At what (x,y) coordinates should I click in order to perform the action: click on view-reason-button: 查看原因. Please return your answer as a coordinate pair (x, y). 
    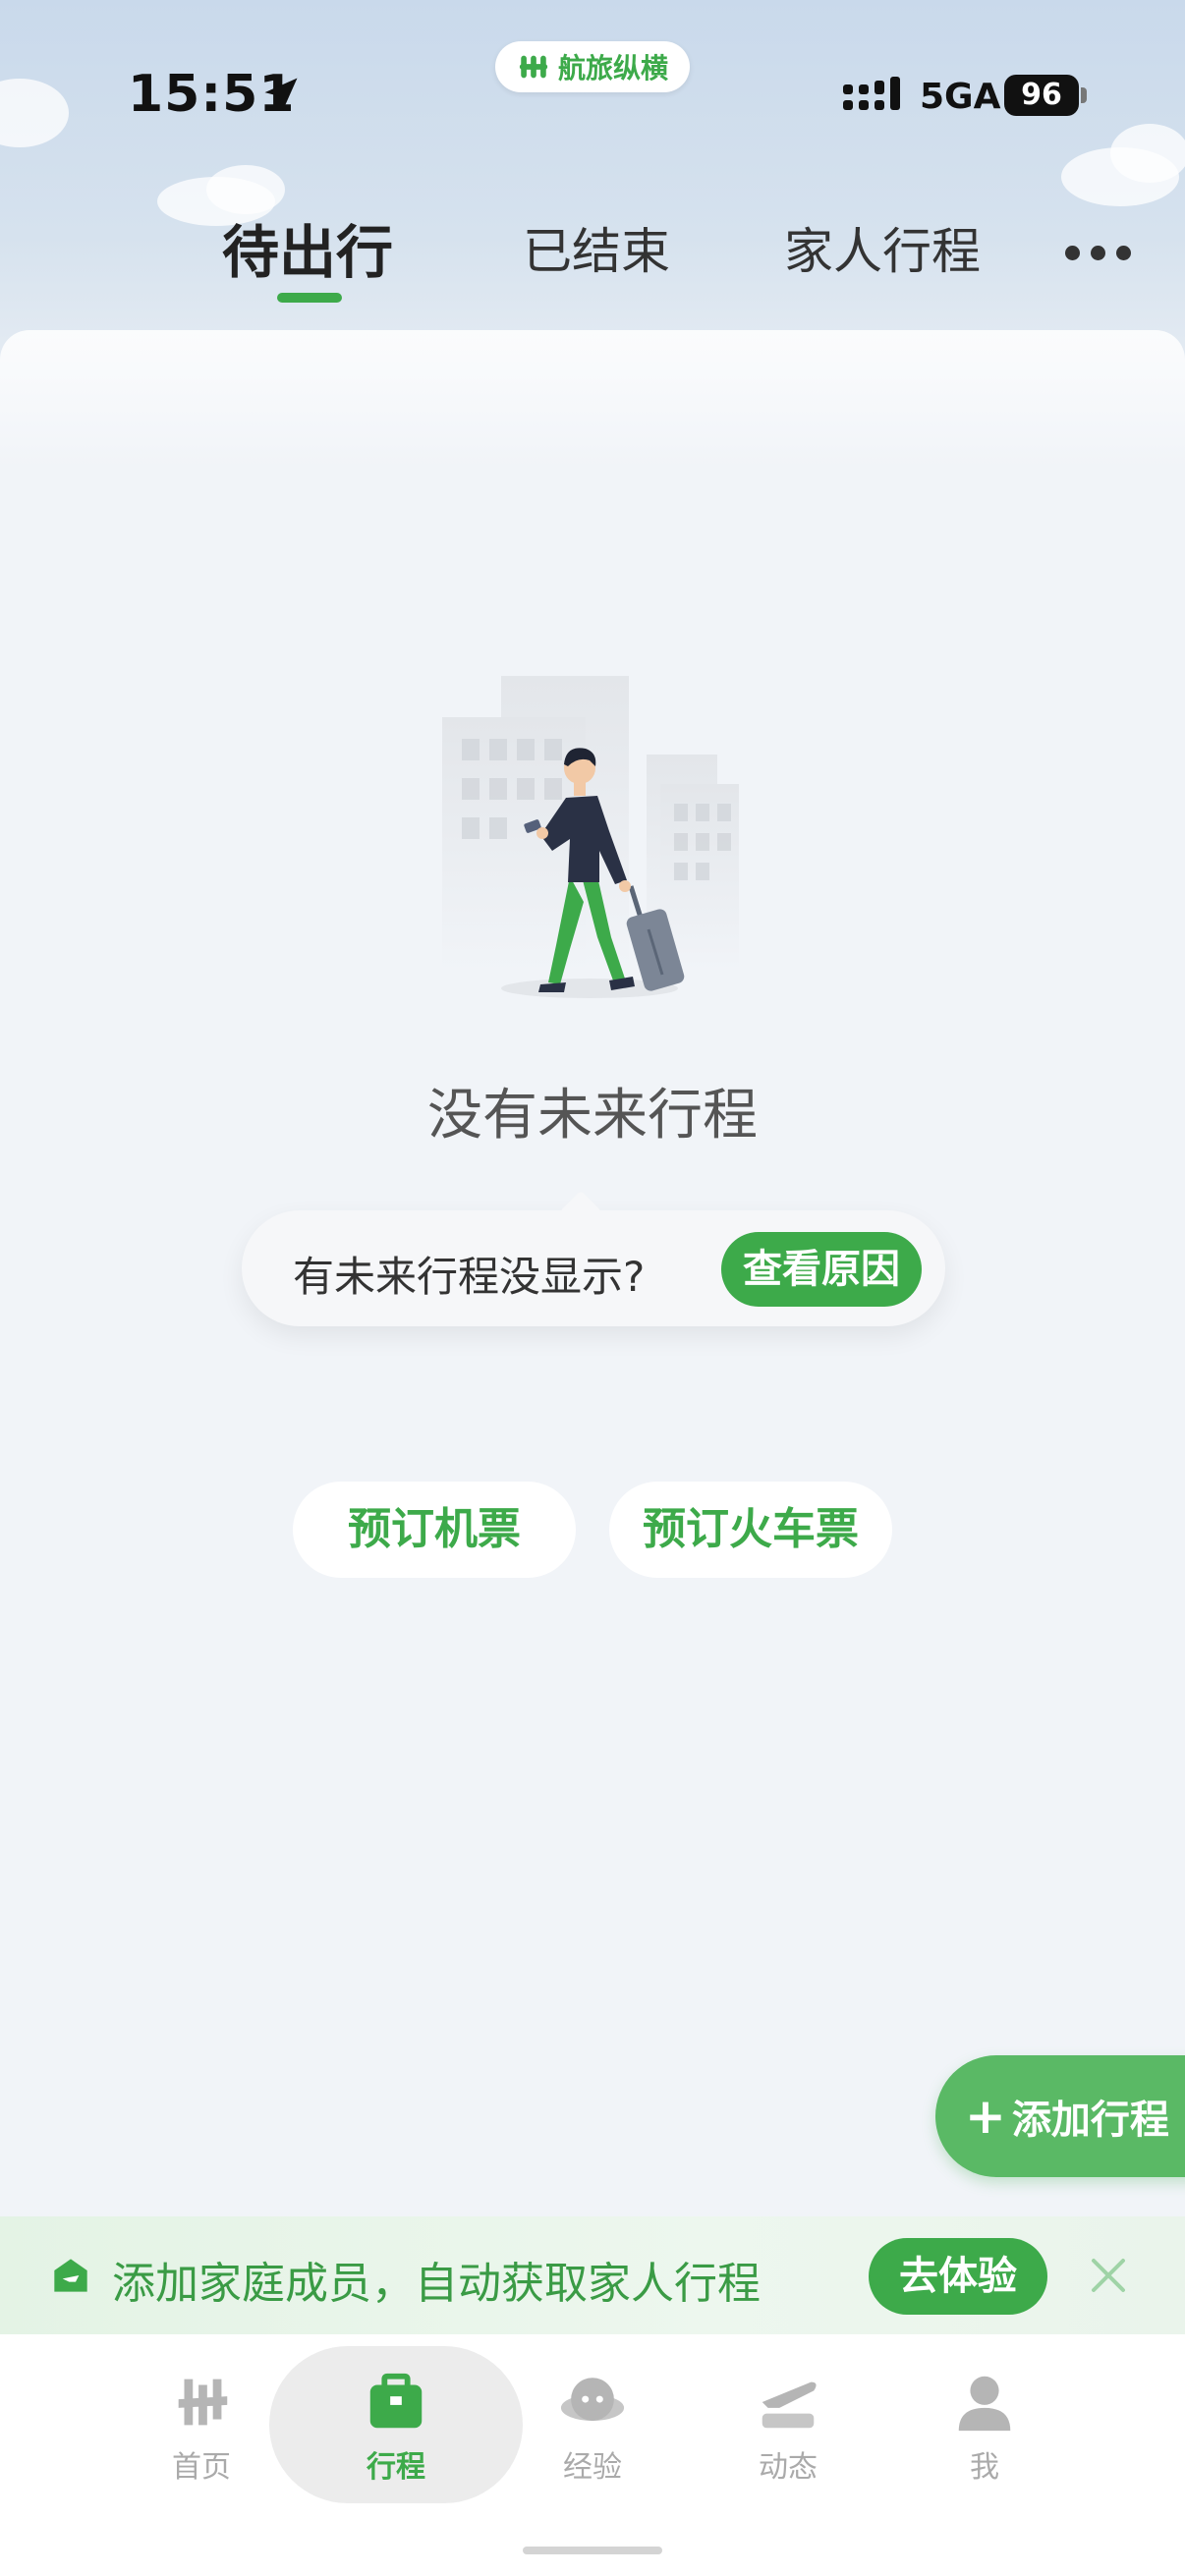
    Looking at the image, I should click on (821, 1269).